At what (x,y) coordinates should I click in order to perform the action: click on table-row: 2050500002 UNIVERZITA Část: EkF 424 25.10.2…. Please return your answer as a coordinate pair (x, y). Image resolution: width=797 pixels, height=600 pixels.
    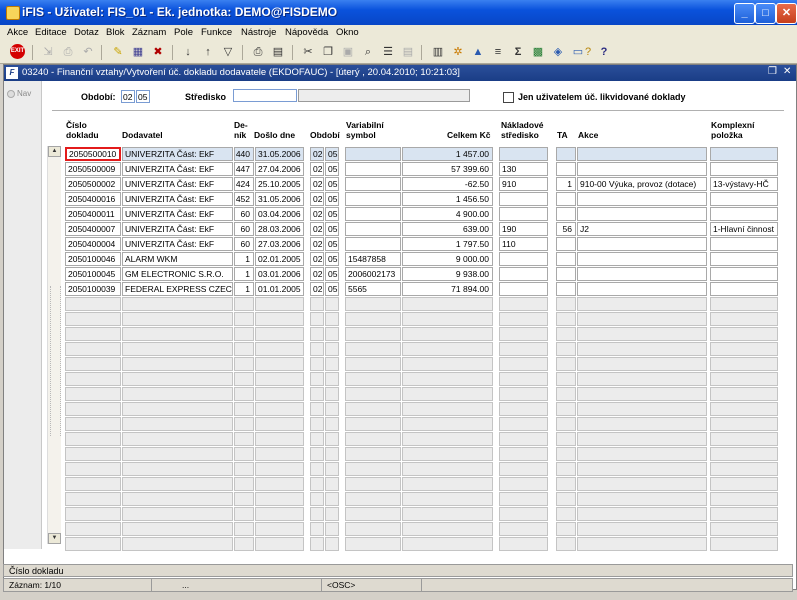
    Looking at the image, I should click on (396, 184).